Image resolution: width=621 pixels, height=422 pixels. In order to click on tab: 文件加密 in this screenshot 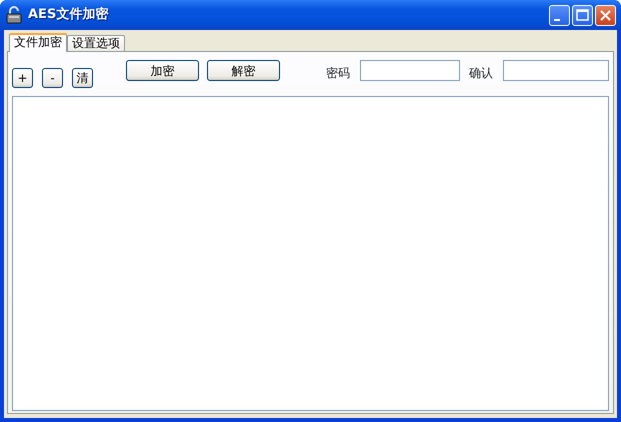, I will do `click(38, 42)`.